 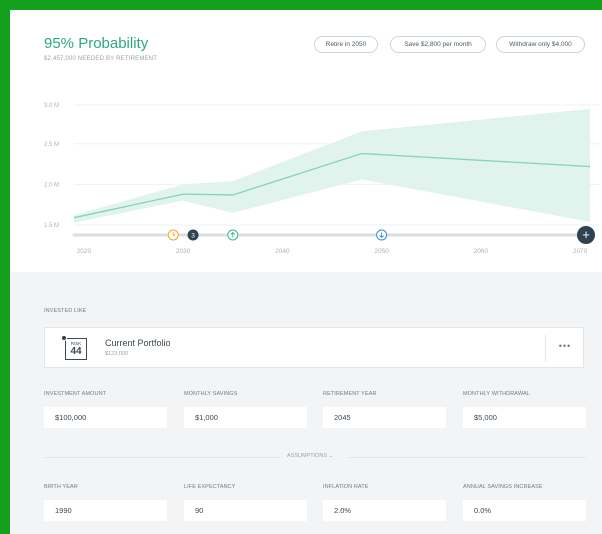 What do you see at coordinates (211, 394) in the screenshot?
I see `monthly-savings-label: MONTHLY SAVINGS` at bounding box center [211, 394].